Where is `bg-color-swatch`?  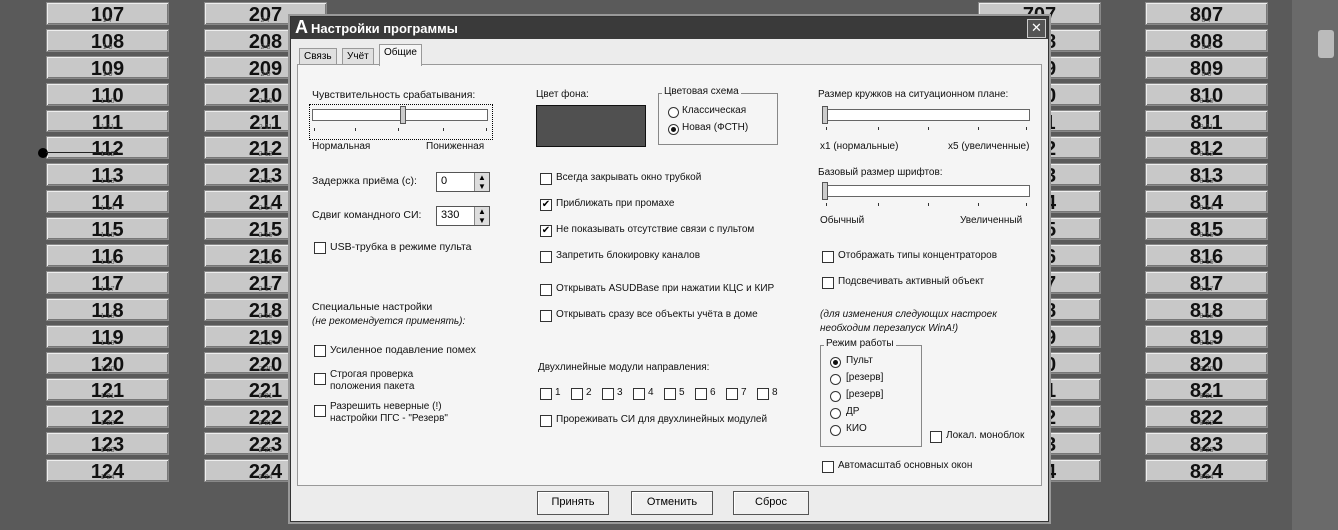 bg-color-swatch is located at coordinates (591, 126).